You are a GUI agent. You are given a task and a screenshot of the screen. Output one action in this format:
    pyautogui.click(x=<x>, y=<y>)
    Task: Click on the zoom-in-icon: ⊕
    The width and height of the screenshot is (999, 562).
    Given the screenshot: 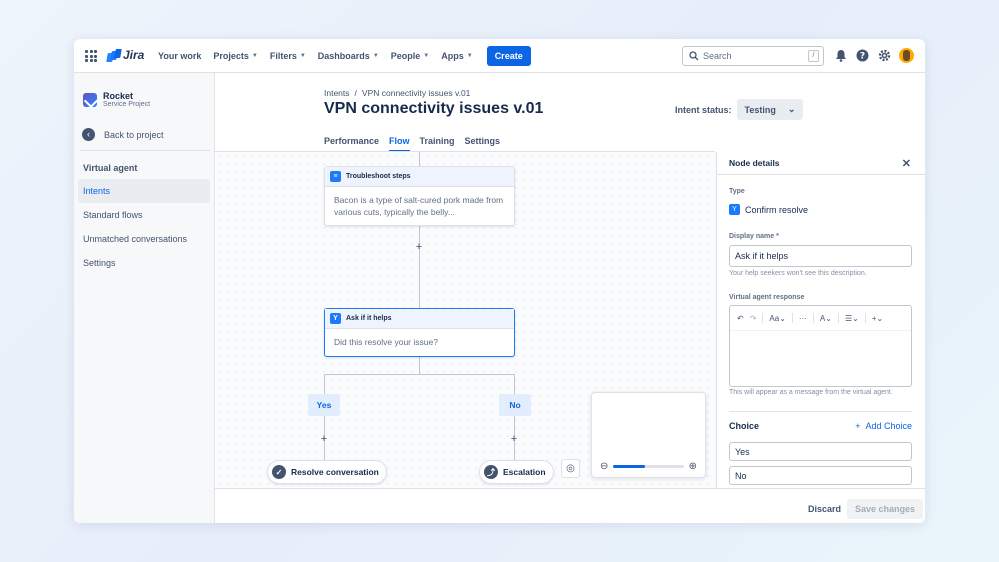 What is the action you would take?
    pyautogui.click(x=693, y=466)
    